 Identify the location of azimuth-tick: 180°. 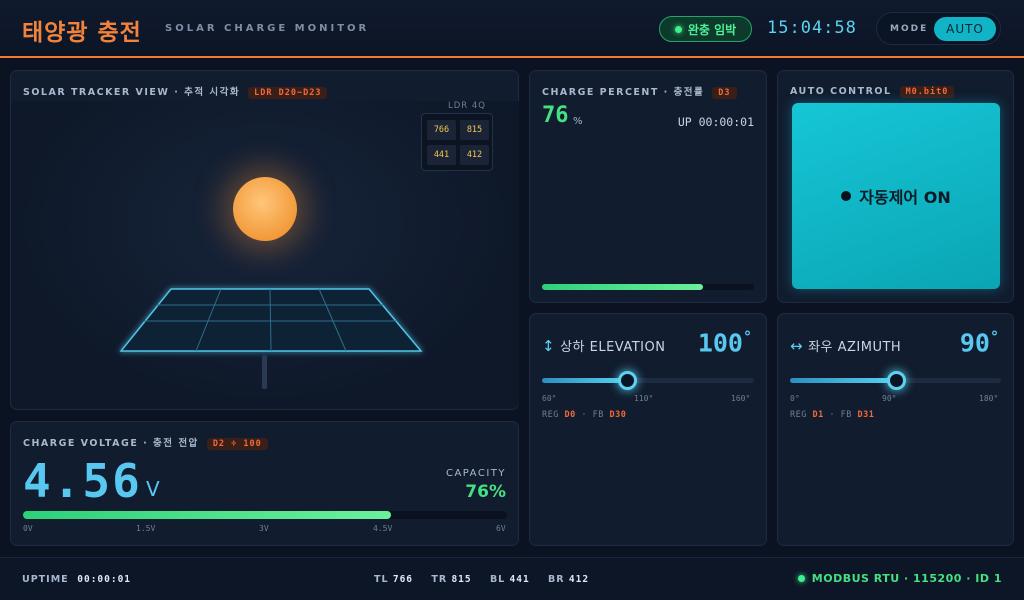
(989, 398).